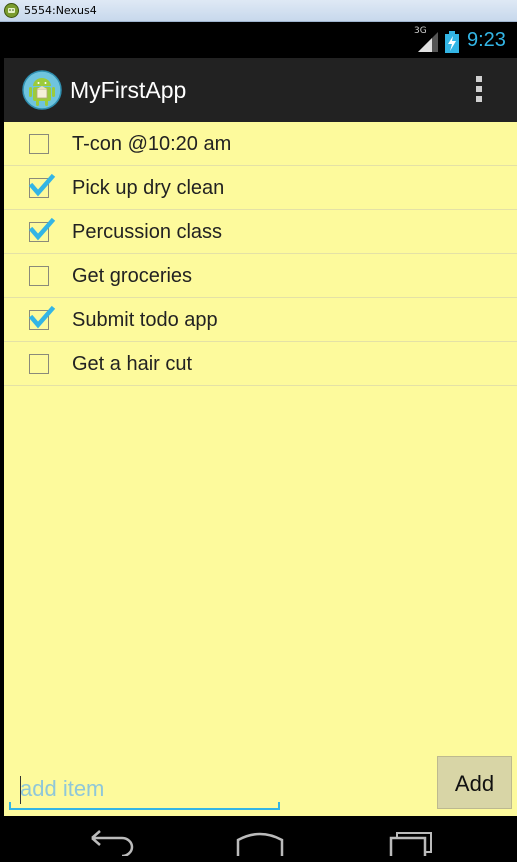 This screenshot has width=517, height=862. Describe the element at coordinates (479, 91) in the screenshot. I see `overflow-menu-icon` at that location.